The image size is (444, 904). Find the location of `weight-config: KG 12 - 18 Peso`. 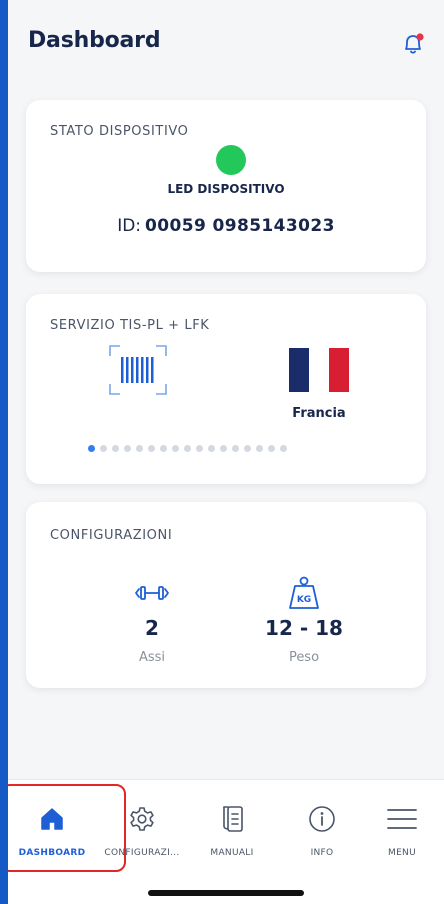

weight-config: KG 12 - 18 Peso is located at coordinates (304, 619).